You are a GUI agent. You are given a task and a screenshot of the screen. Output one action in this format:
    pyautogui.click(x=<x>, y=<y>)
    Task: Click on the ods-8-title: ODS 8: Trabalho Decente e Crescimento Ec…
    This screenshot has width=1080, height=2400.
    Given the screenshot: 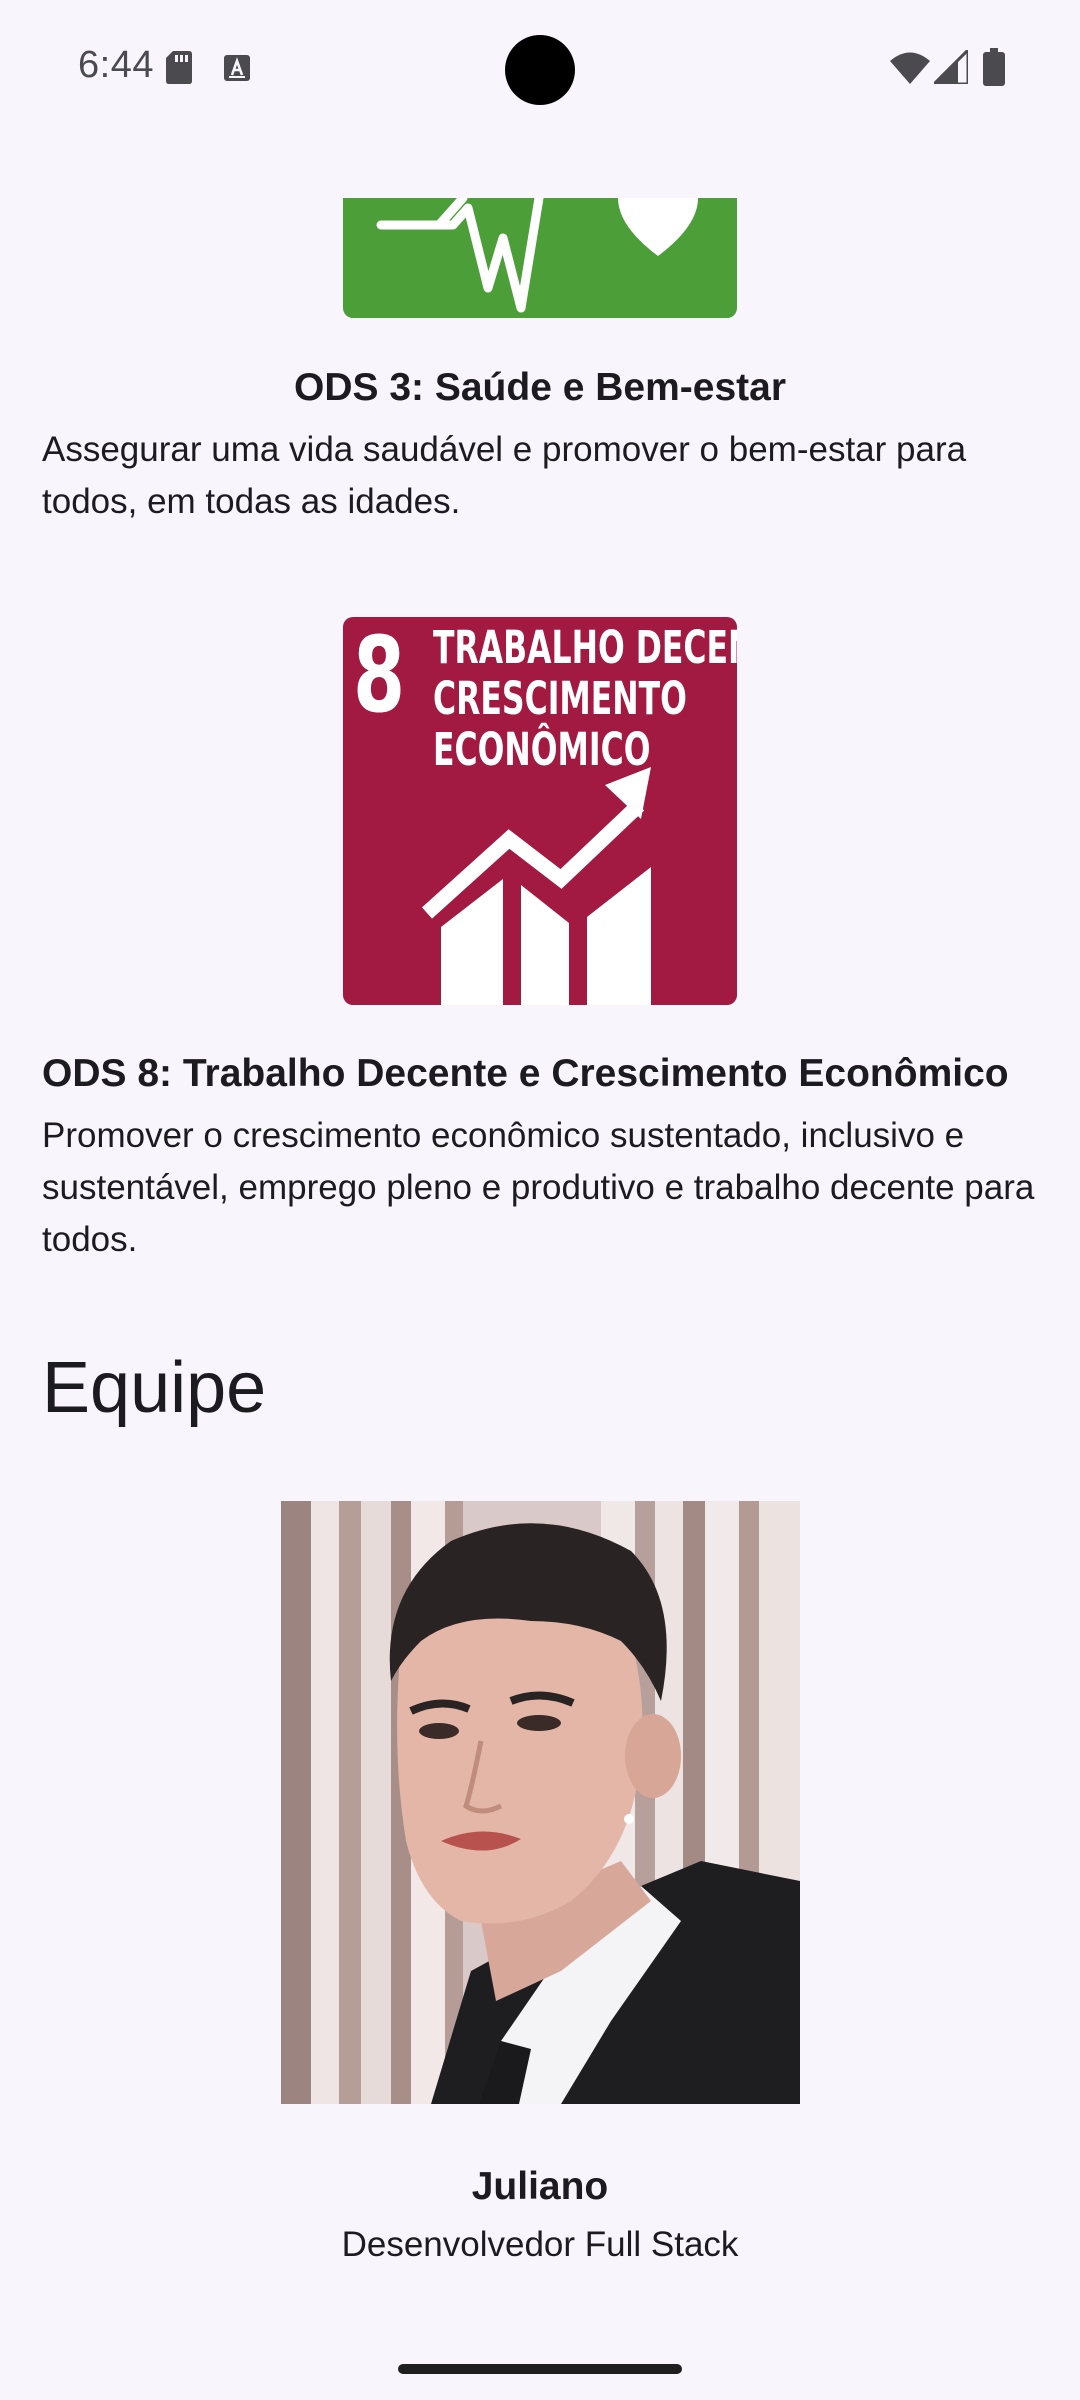 What is the action you would take?
    pyautogui.click(x=525, y=1073)
    